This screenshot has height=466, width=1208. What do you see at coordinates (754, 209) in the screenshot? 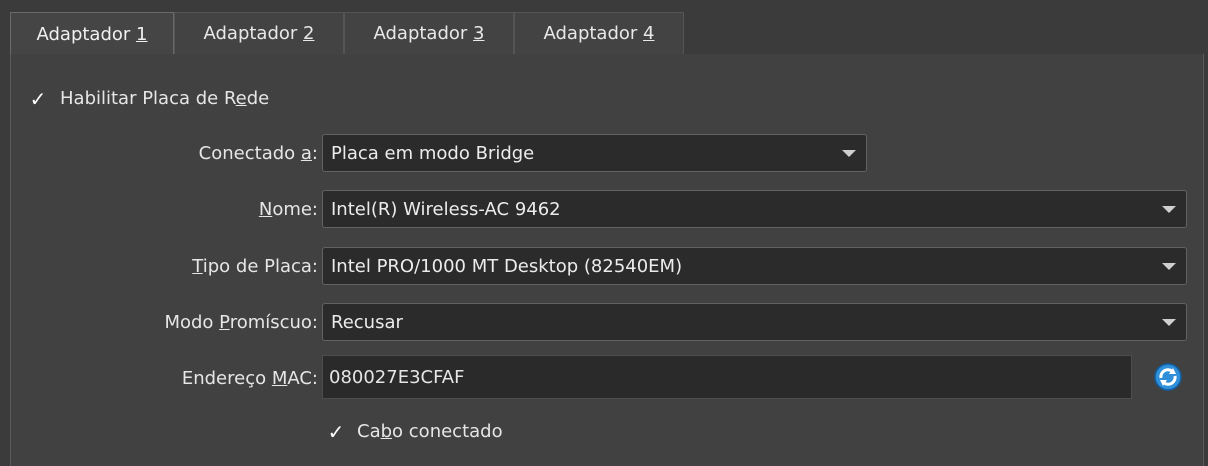
I see `name-select: Intel(R) Wireless-AC 9462` at bounding box center [754, 209].